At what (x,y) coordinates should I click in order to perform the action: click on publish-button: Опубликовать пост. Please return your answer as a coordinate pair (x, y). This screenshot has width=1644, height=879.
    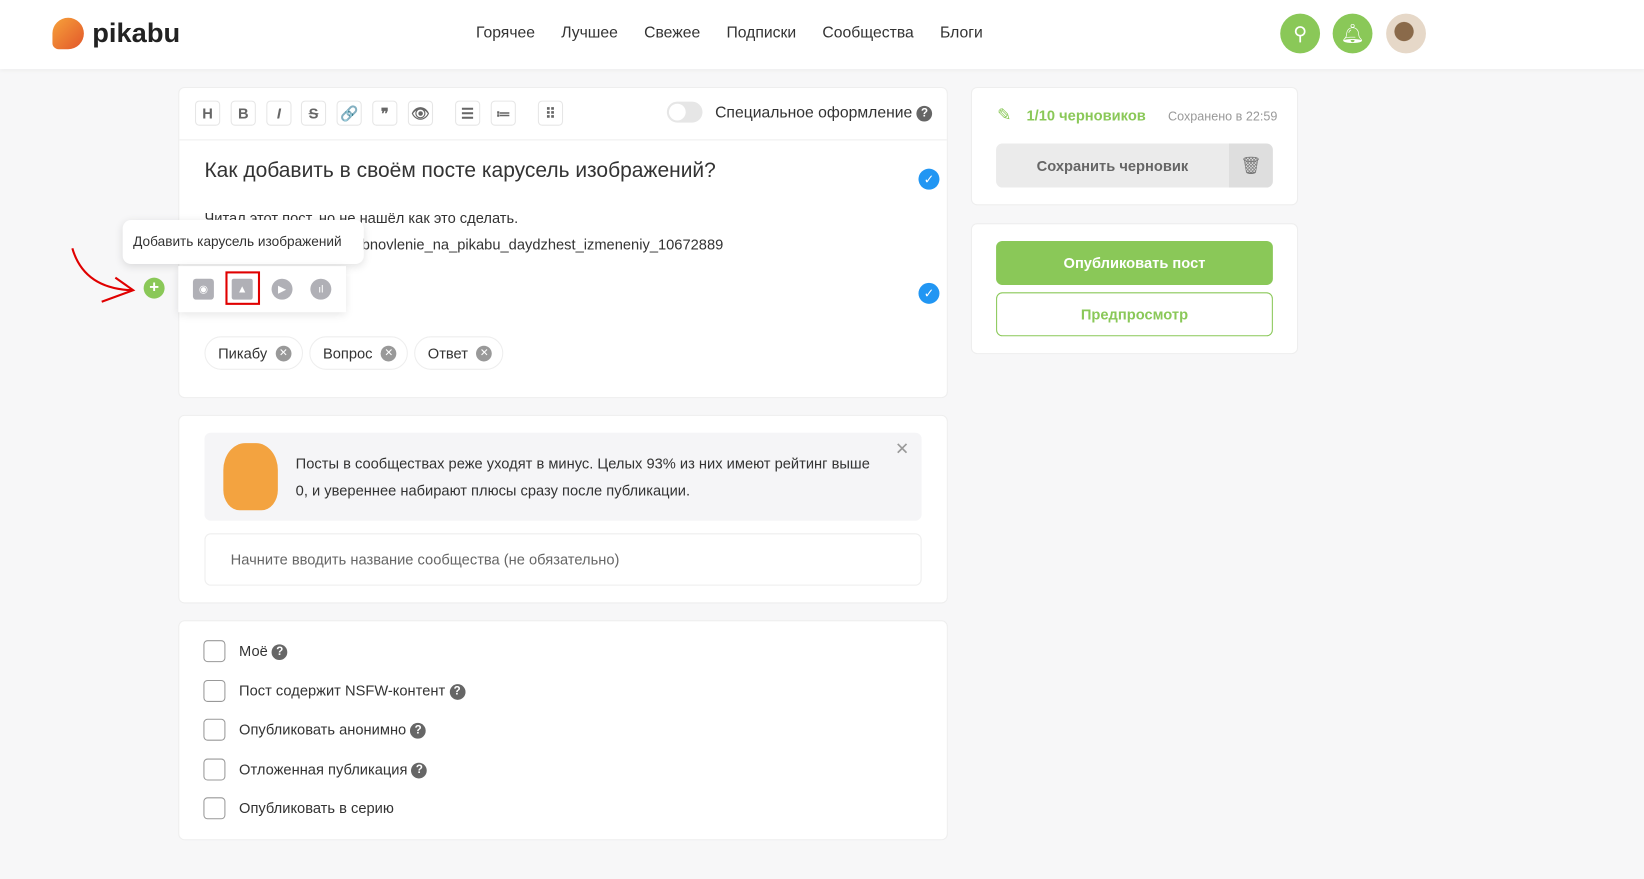
    Looking at the image, I should click on (1134, 262).